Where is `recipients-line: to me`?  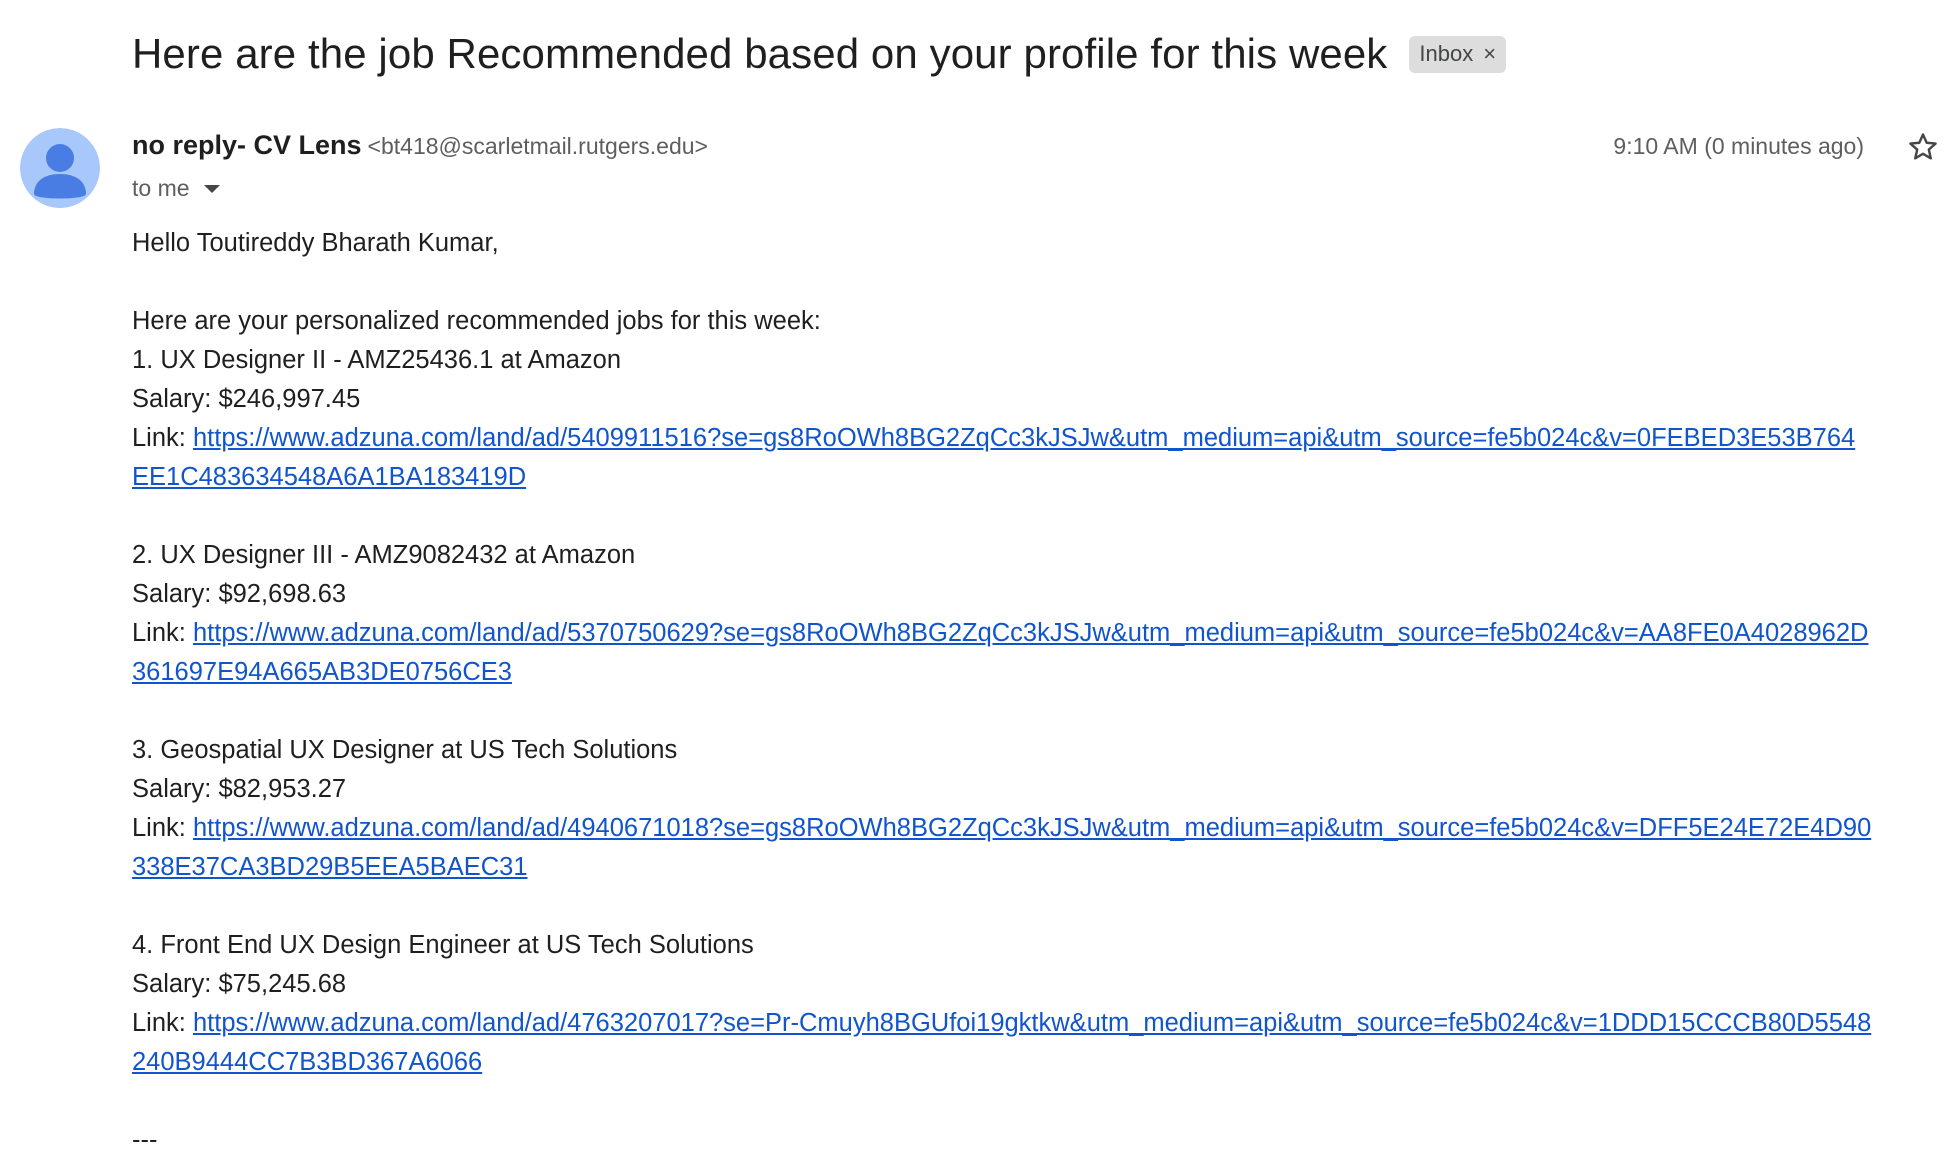 recipients-line: to me is located at coordinates (1038, 188).